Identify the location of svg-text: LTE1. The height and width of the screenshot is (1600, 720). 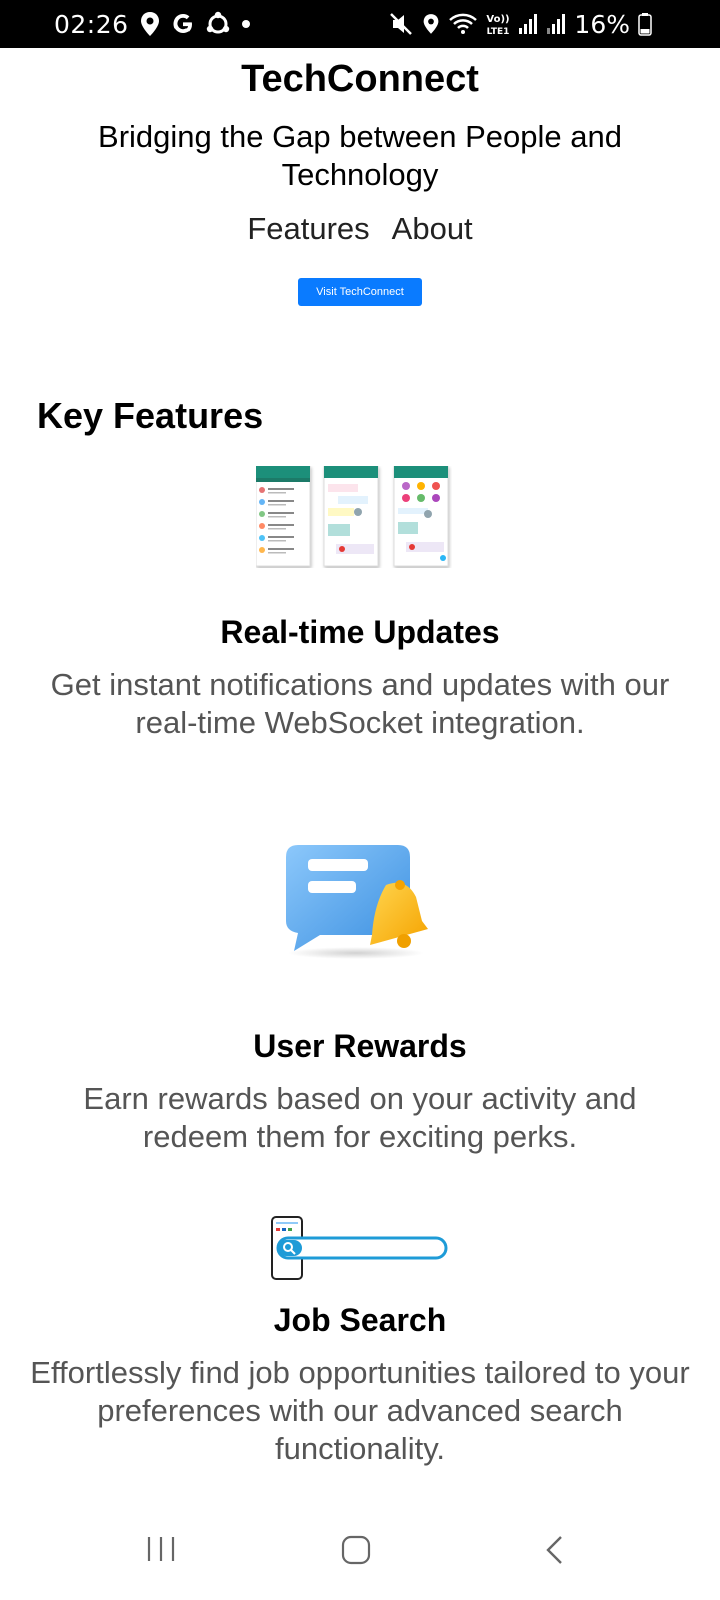
(498, 32).